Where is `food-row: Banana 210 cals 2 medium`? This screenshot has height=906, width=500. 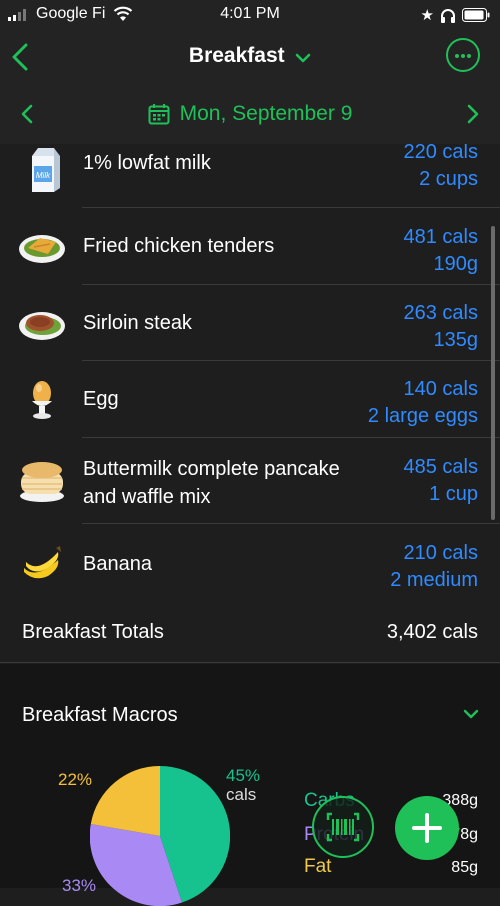
food-row: Banana 210 cals 2 medium is located at coordinates (250, 563).